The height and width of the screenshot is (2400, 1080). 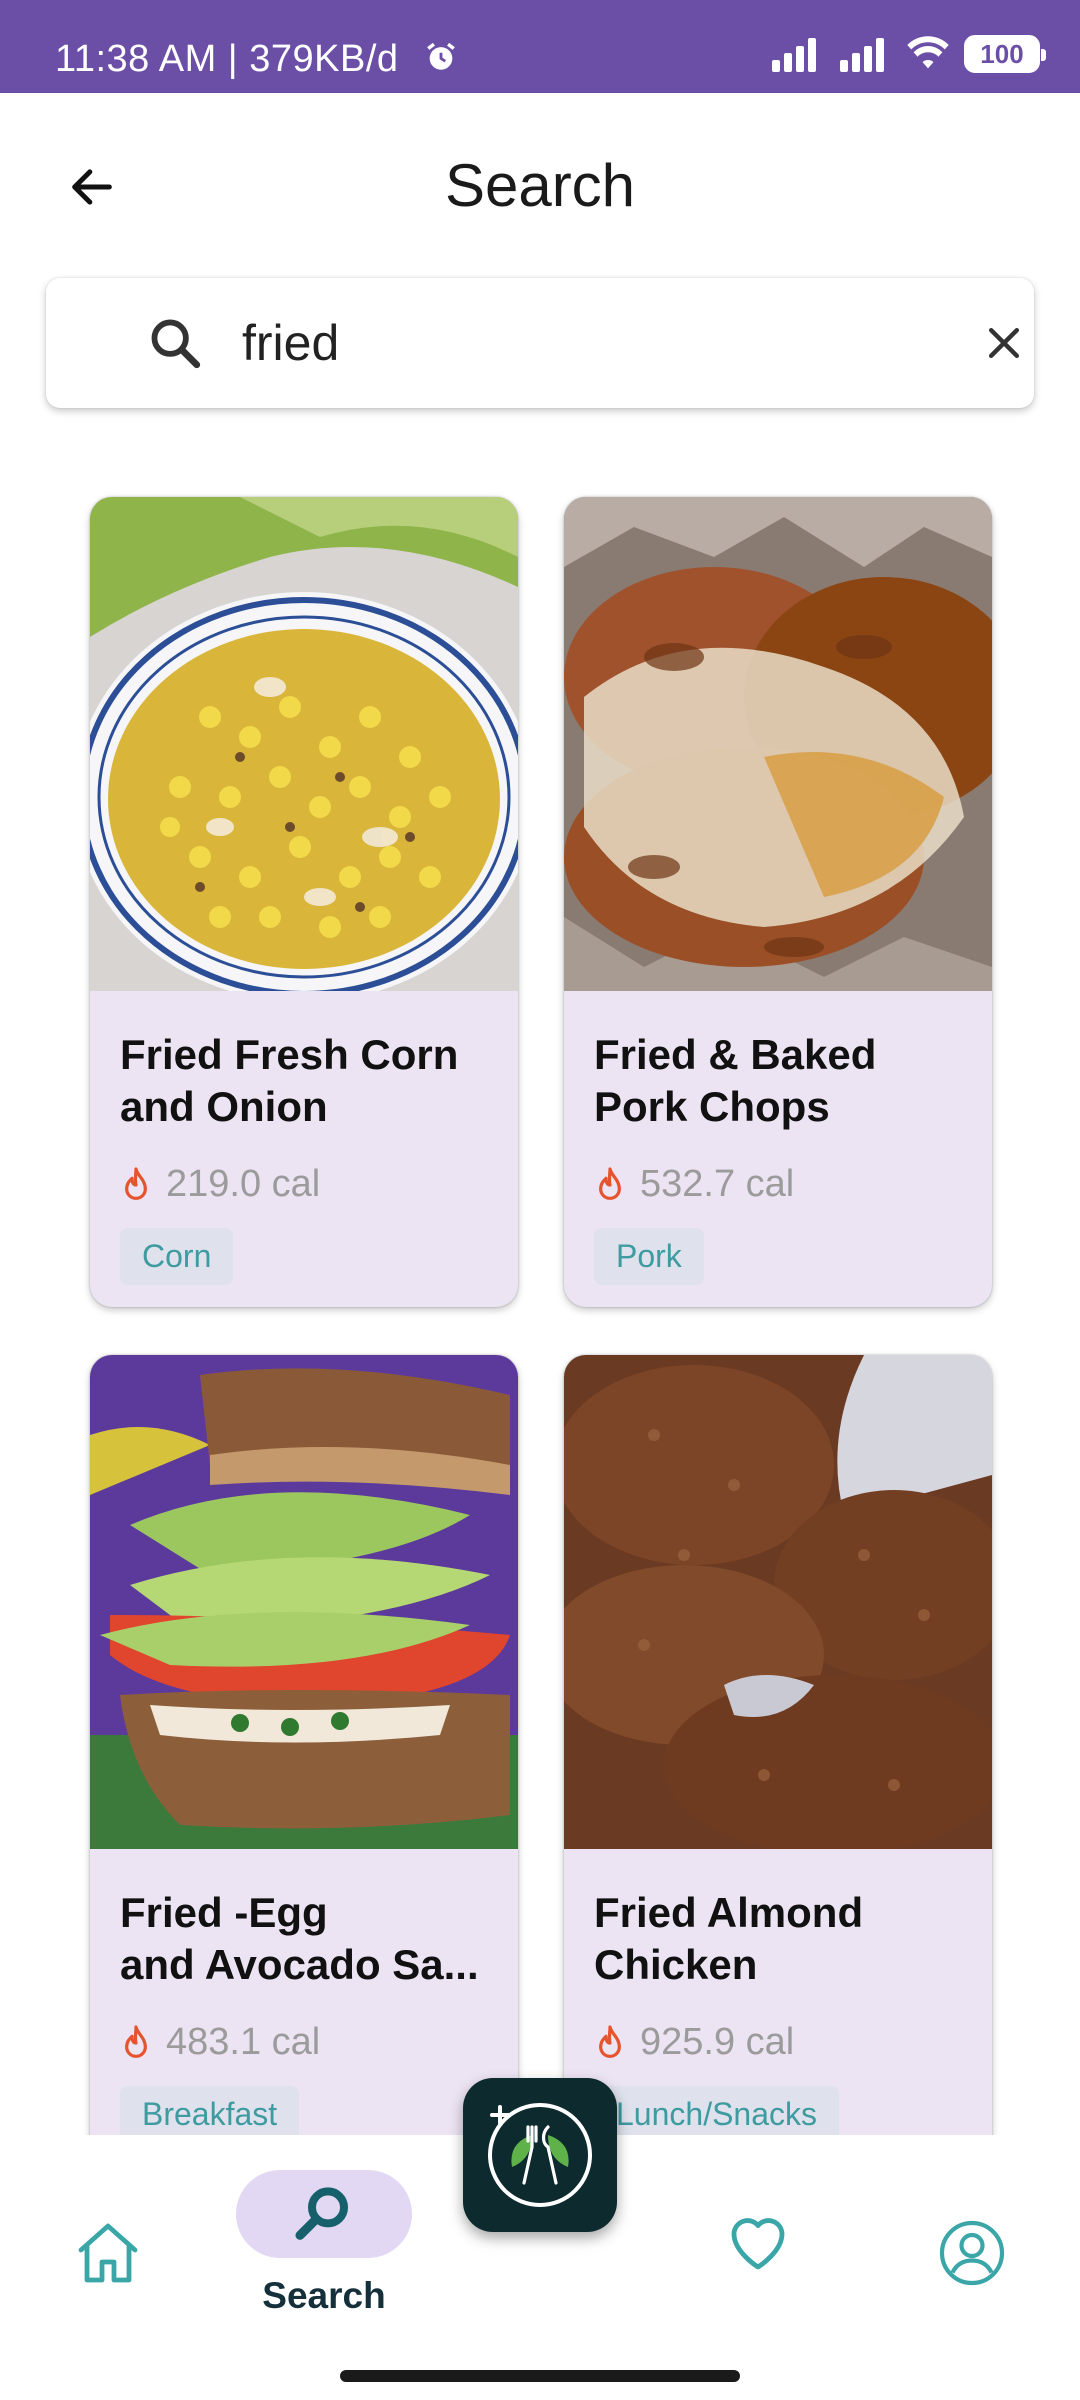 What do you see at coordinates (177, 1256) in the screenshot?
I see `recipe-category-tag: Corn` at bounding box center [177, 1256].